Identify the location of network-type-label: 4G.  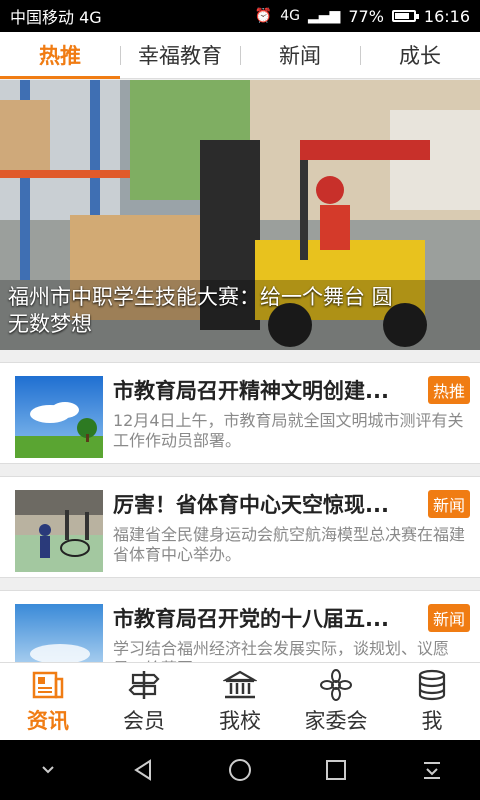
(290, 16).